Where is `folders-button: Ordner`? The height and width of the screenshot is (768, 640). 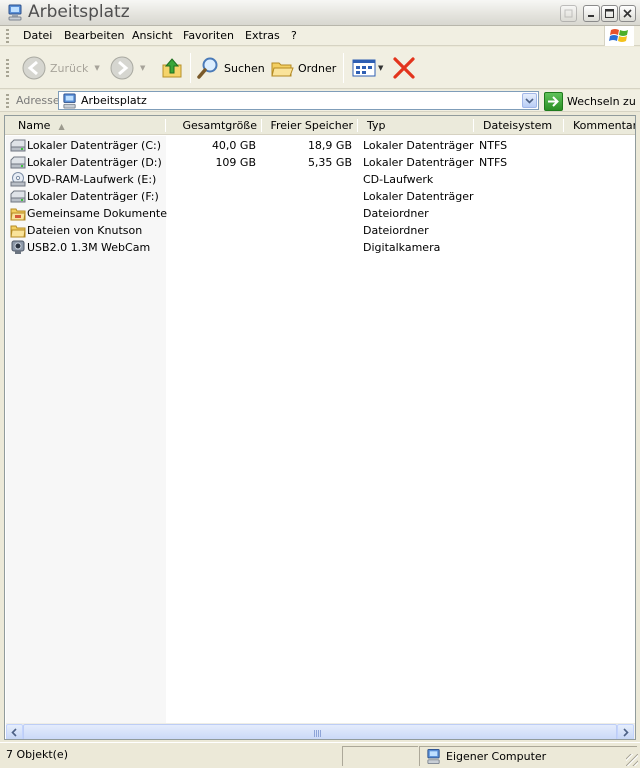
folders-button: Ordner is located at coordinates (303, 68).